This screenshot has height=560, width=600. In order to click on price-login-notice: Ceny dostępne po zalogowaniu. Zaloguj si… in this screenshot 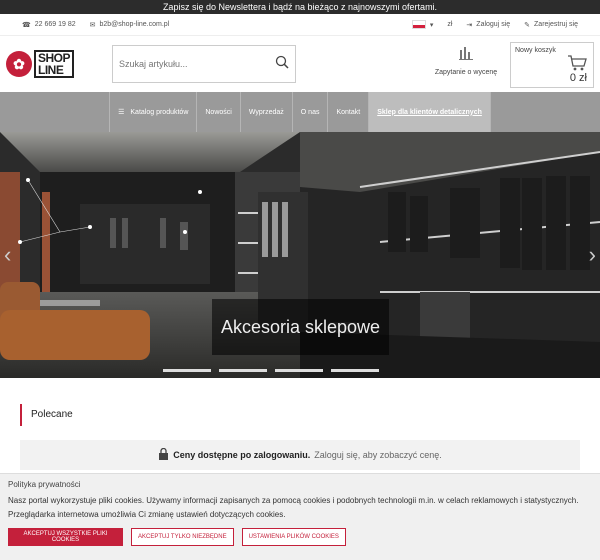, I will do `click(300, 455)`.